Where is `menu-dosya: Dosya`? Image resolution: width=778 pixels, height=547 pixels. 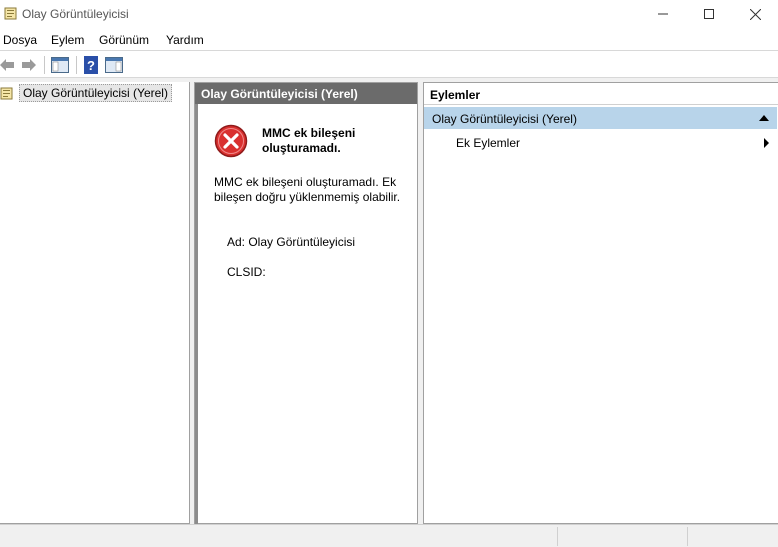 menu-dosya: Dosya is located at coordinates (20, 40).